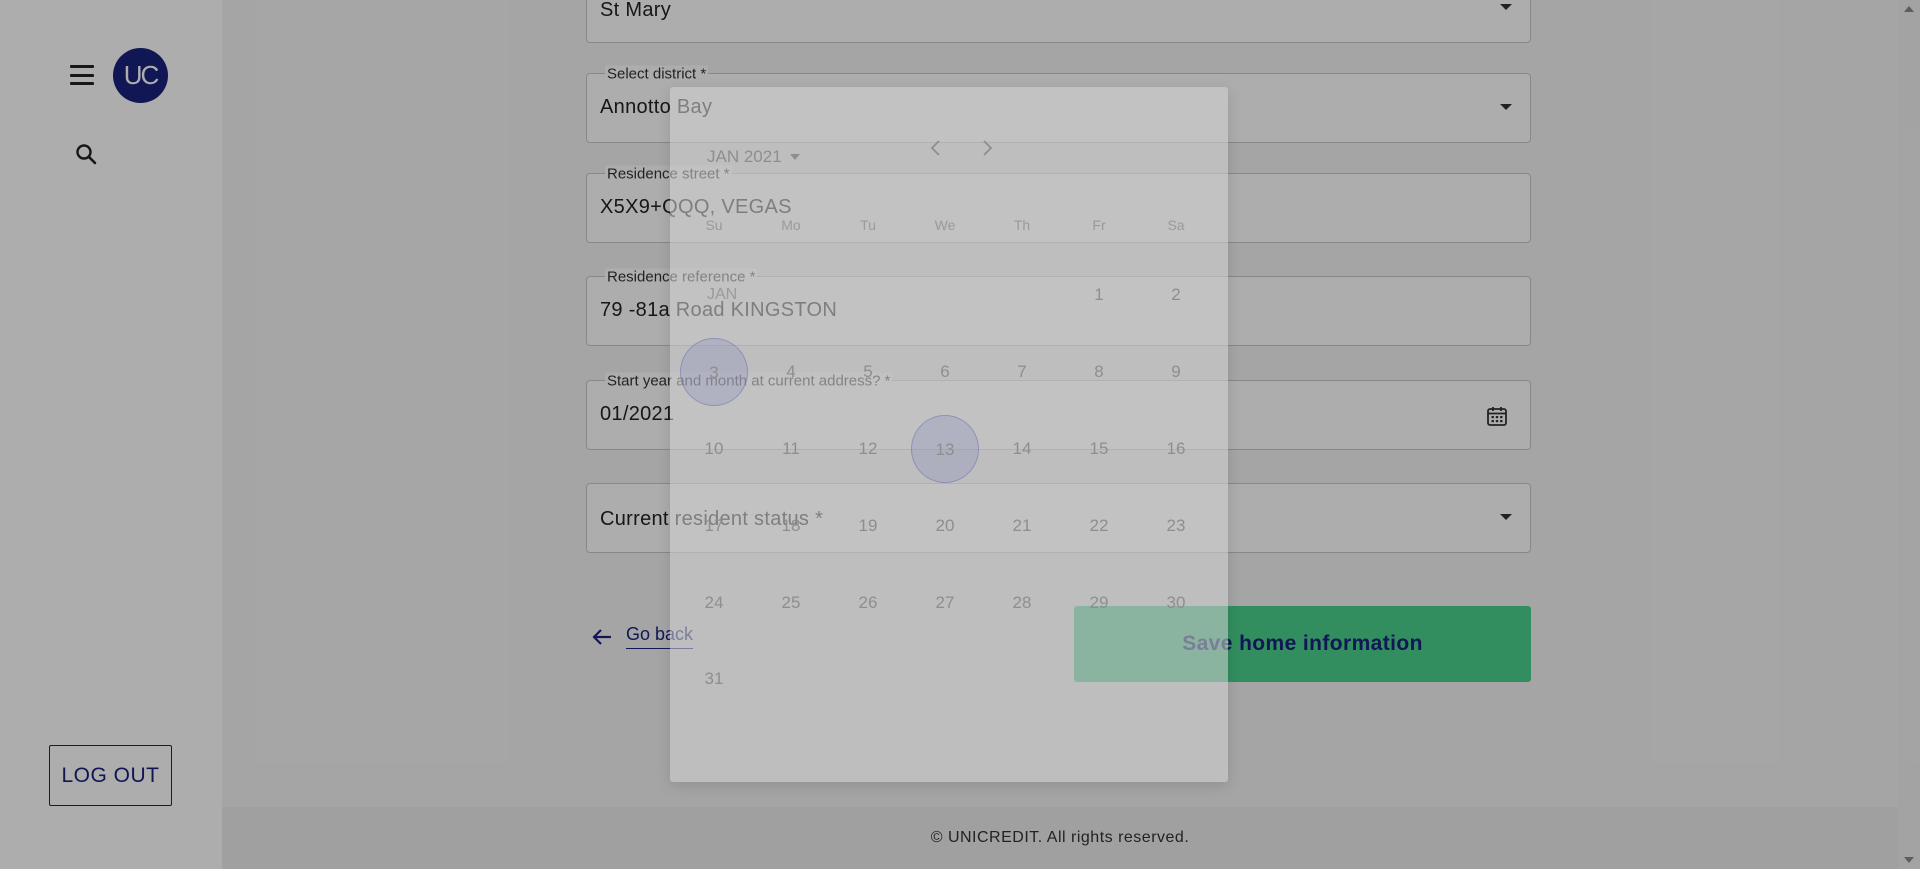  What do you see at coordinates (1176, 372) in the screenshot?
I see `day-9: 9` at bounding box center [1176, 372].